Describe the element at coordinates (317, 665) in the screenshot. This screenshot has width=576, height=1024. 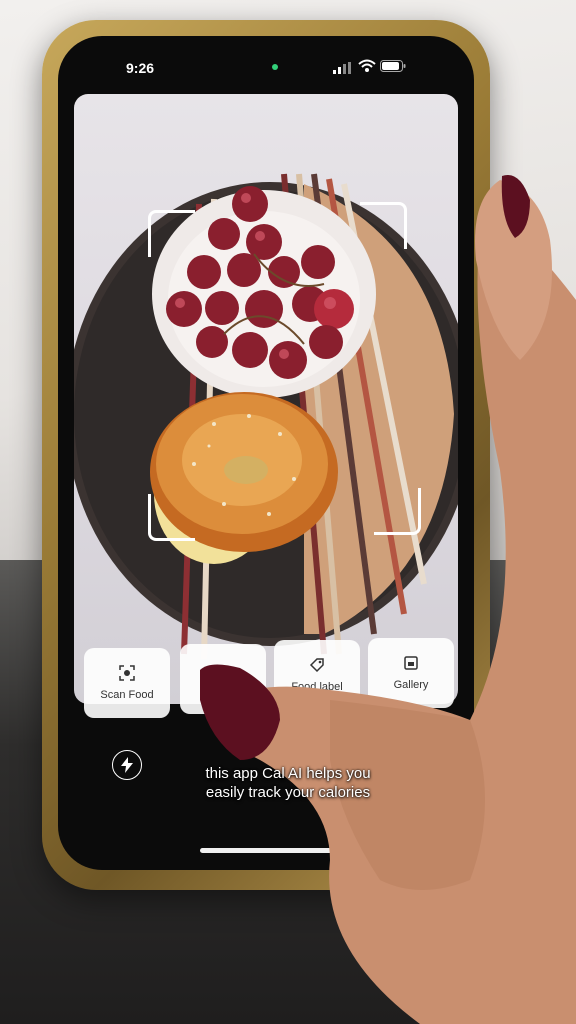
I see `food-label-icon` at that location.